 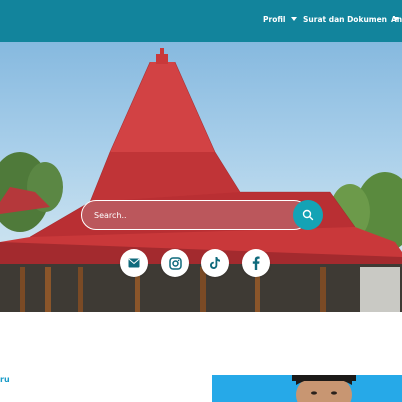 I want to click on nav-item-label: An, so click(x=396, y=19).